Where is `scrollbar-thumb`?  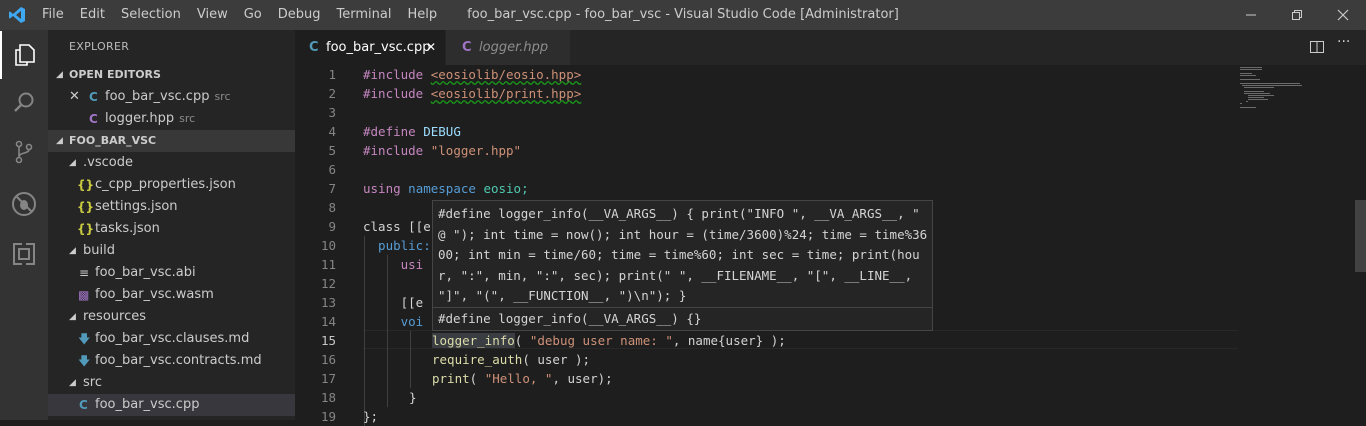 scrollbar-thumb is located at coordinates (1360, 236).